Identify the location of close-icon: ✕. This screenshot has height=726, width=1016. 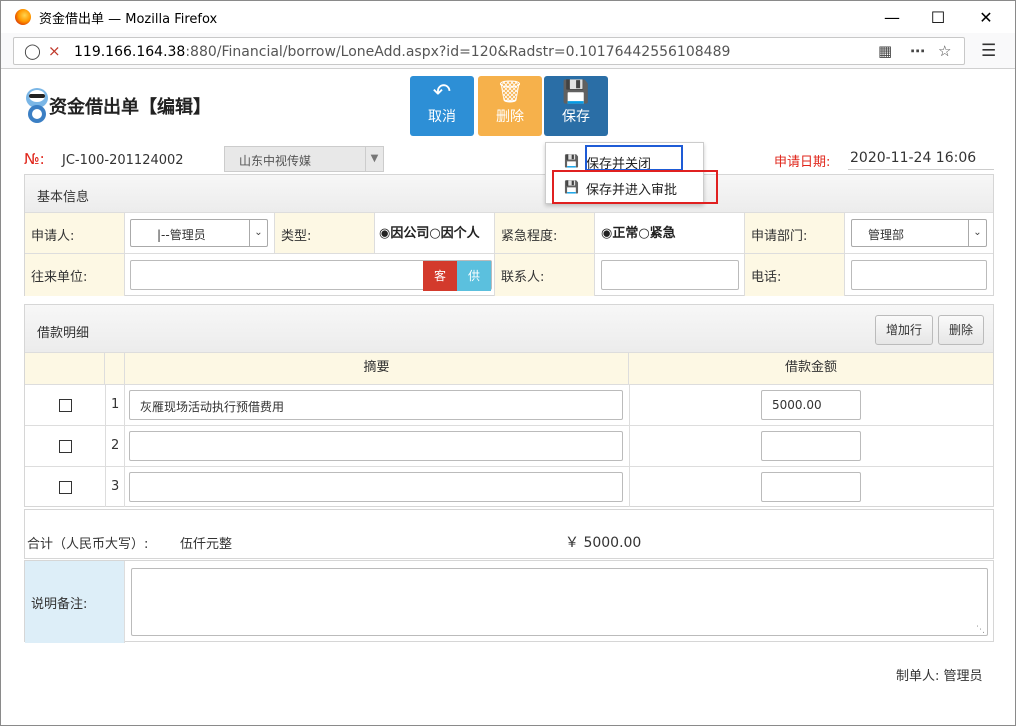
(986, 17).